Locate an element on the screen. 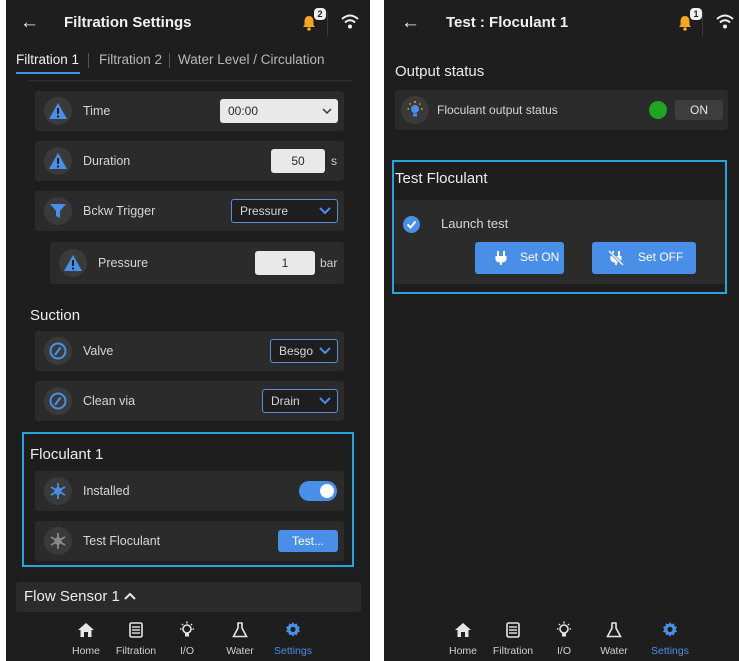 This screenshot has height=661, width=739. tab-water-level-circulation: Water Level / Circulation is located at coordinates (251, 59).